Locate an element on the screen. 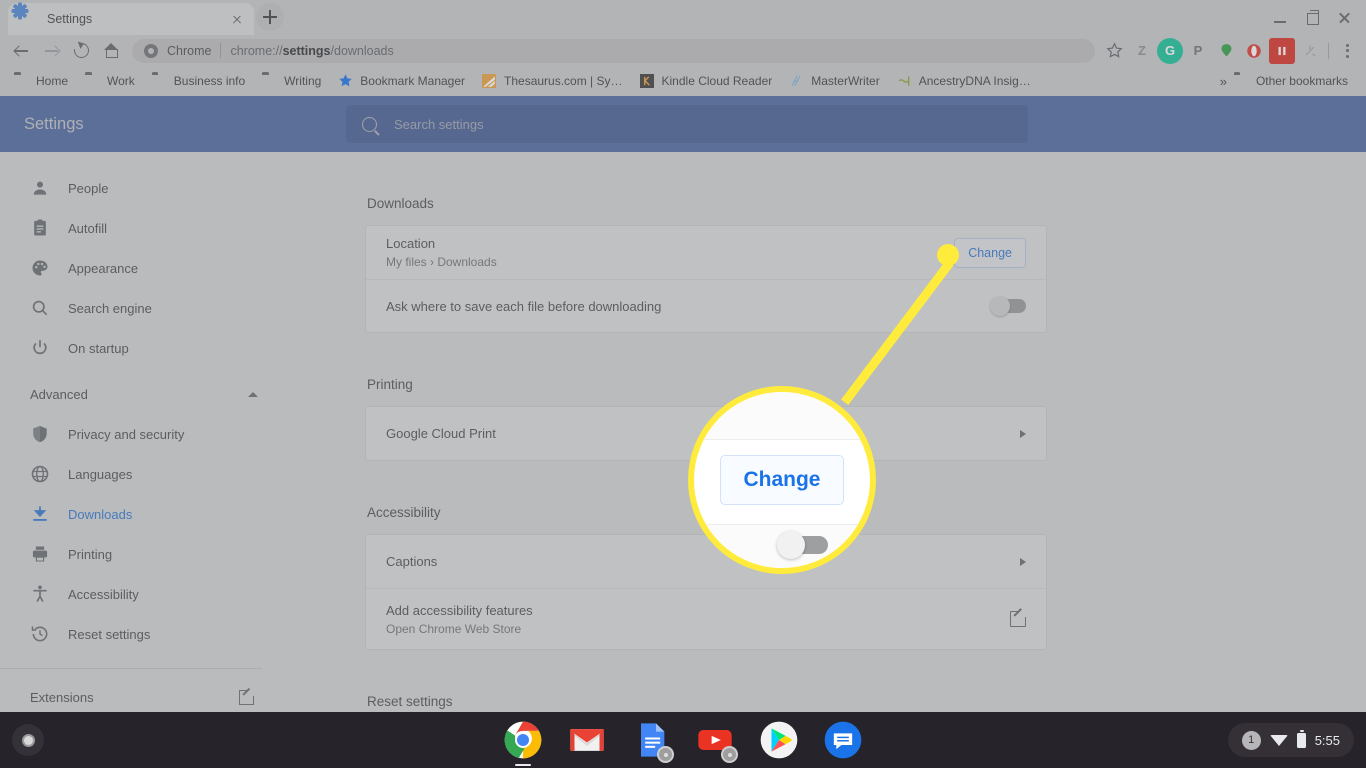 This screenshot has height=768, width=1366. grammarly-extension-icon: G is located at coordinates (1170, 50).